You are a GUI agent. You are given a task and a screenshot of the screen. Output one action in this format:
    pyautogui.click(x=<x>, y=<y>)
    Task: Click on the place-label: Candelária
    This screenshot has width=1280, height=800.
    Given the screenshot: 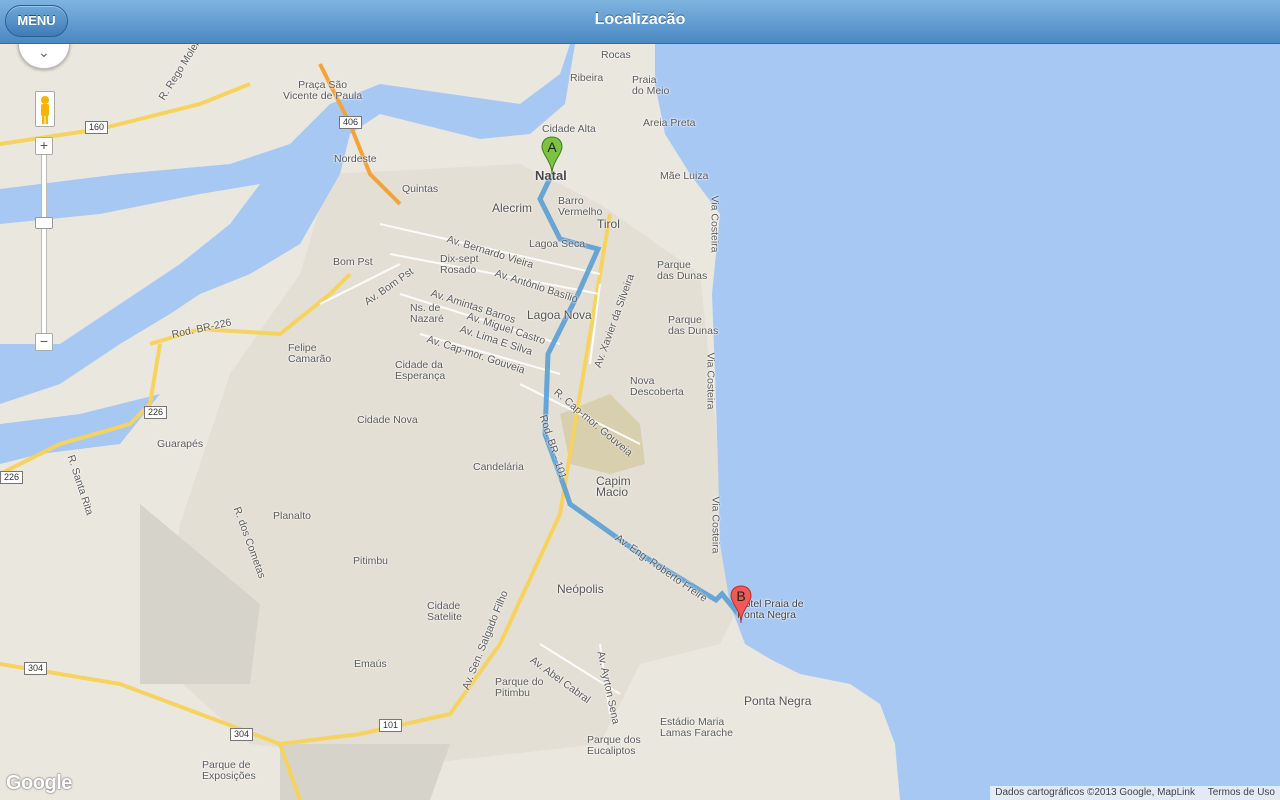 What is the action you would take?
    pyautogui.click(x=498, y=467)
    